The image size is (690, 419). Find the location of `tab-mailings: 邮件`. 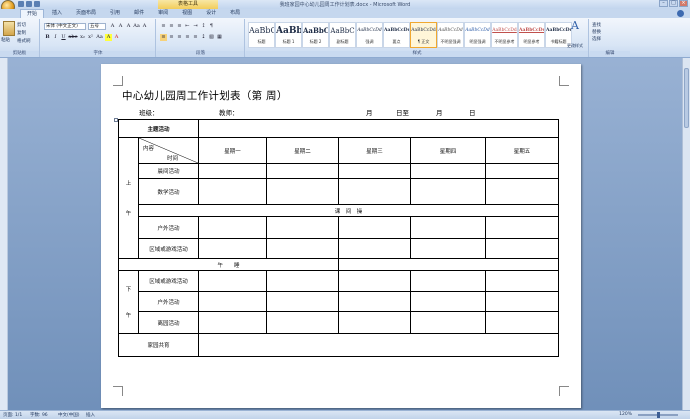

tab-mailings: 邮件 is located at coordinates (139, 13).